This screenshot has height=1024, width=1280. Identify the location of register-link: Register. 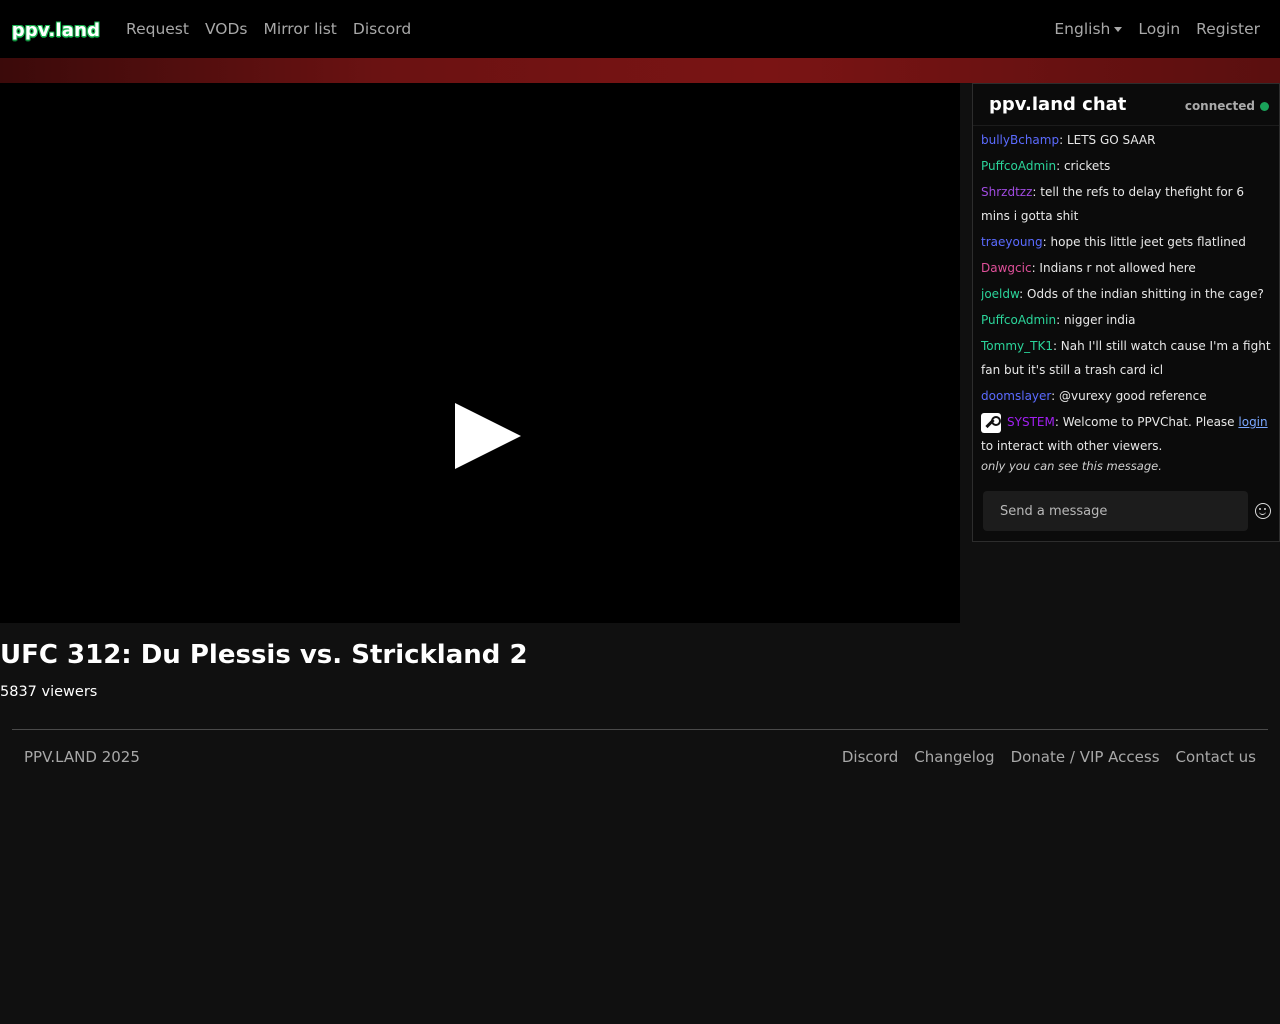
(1228, 29).